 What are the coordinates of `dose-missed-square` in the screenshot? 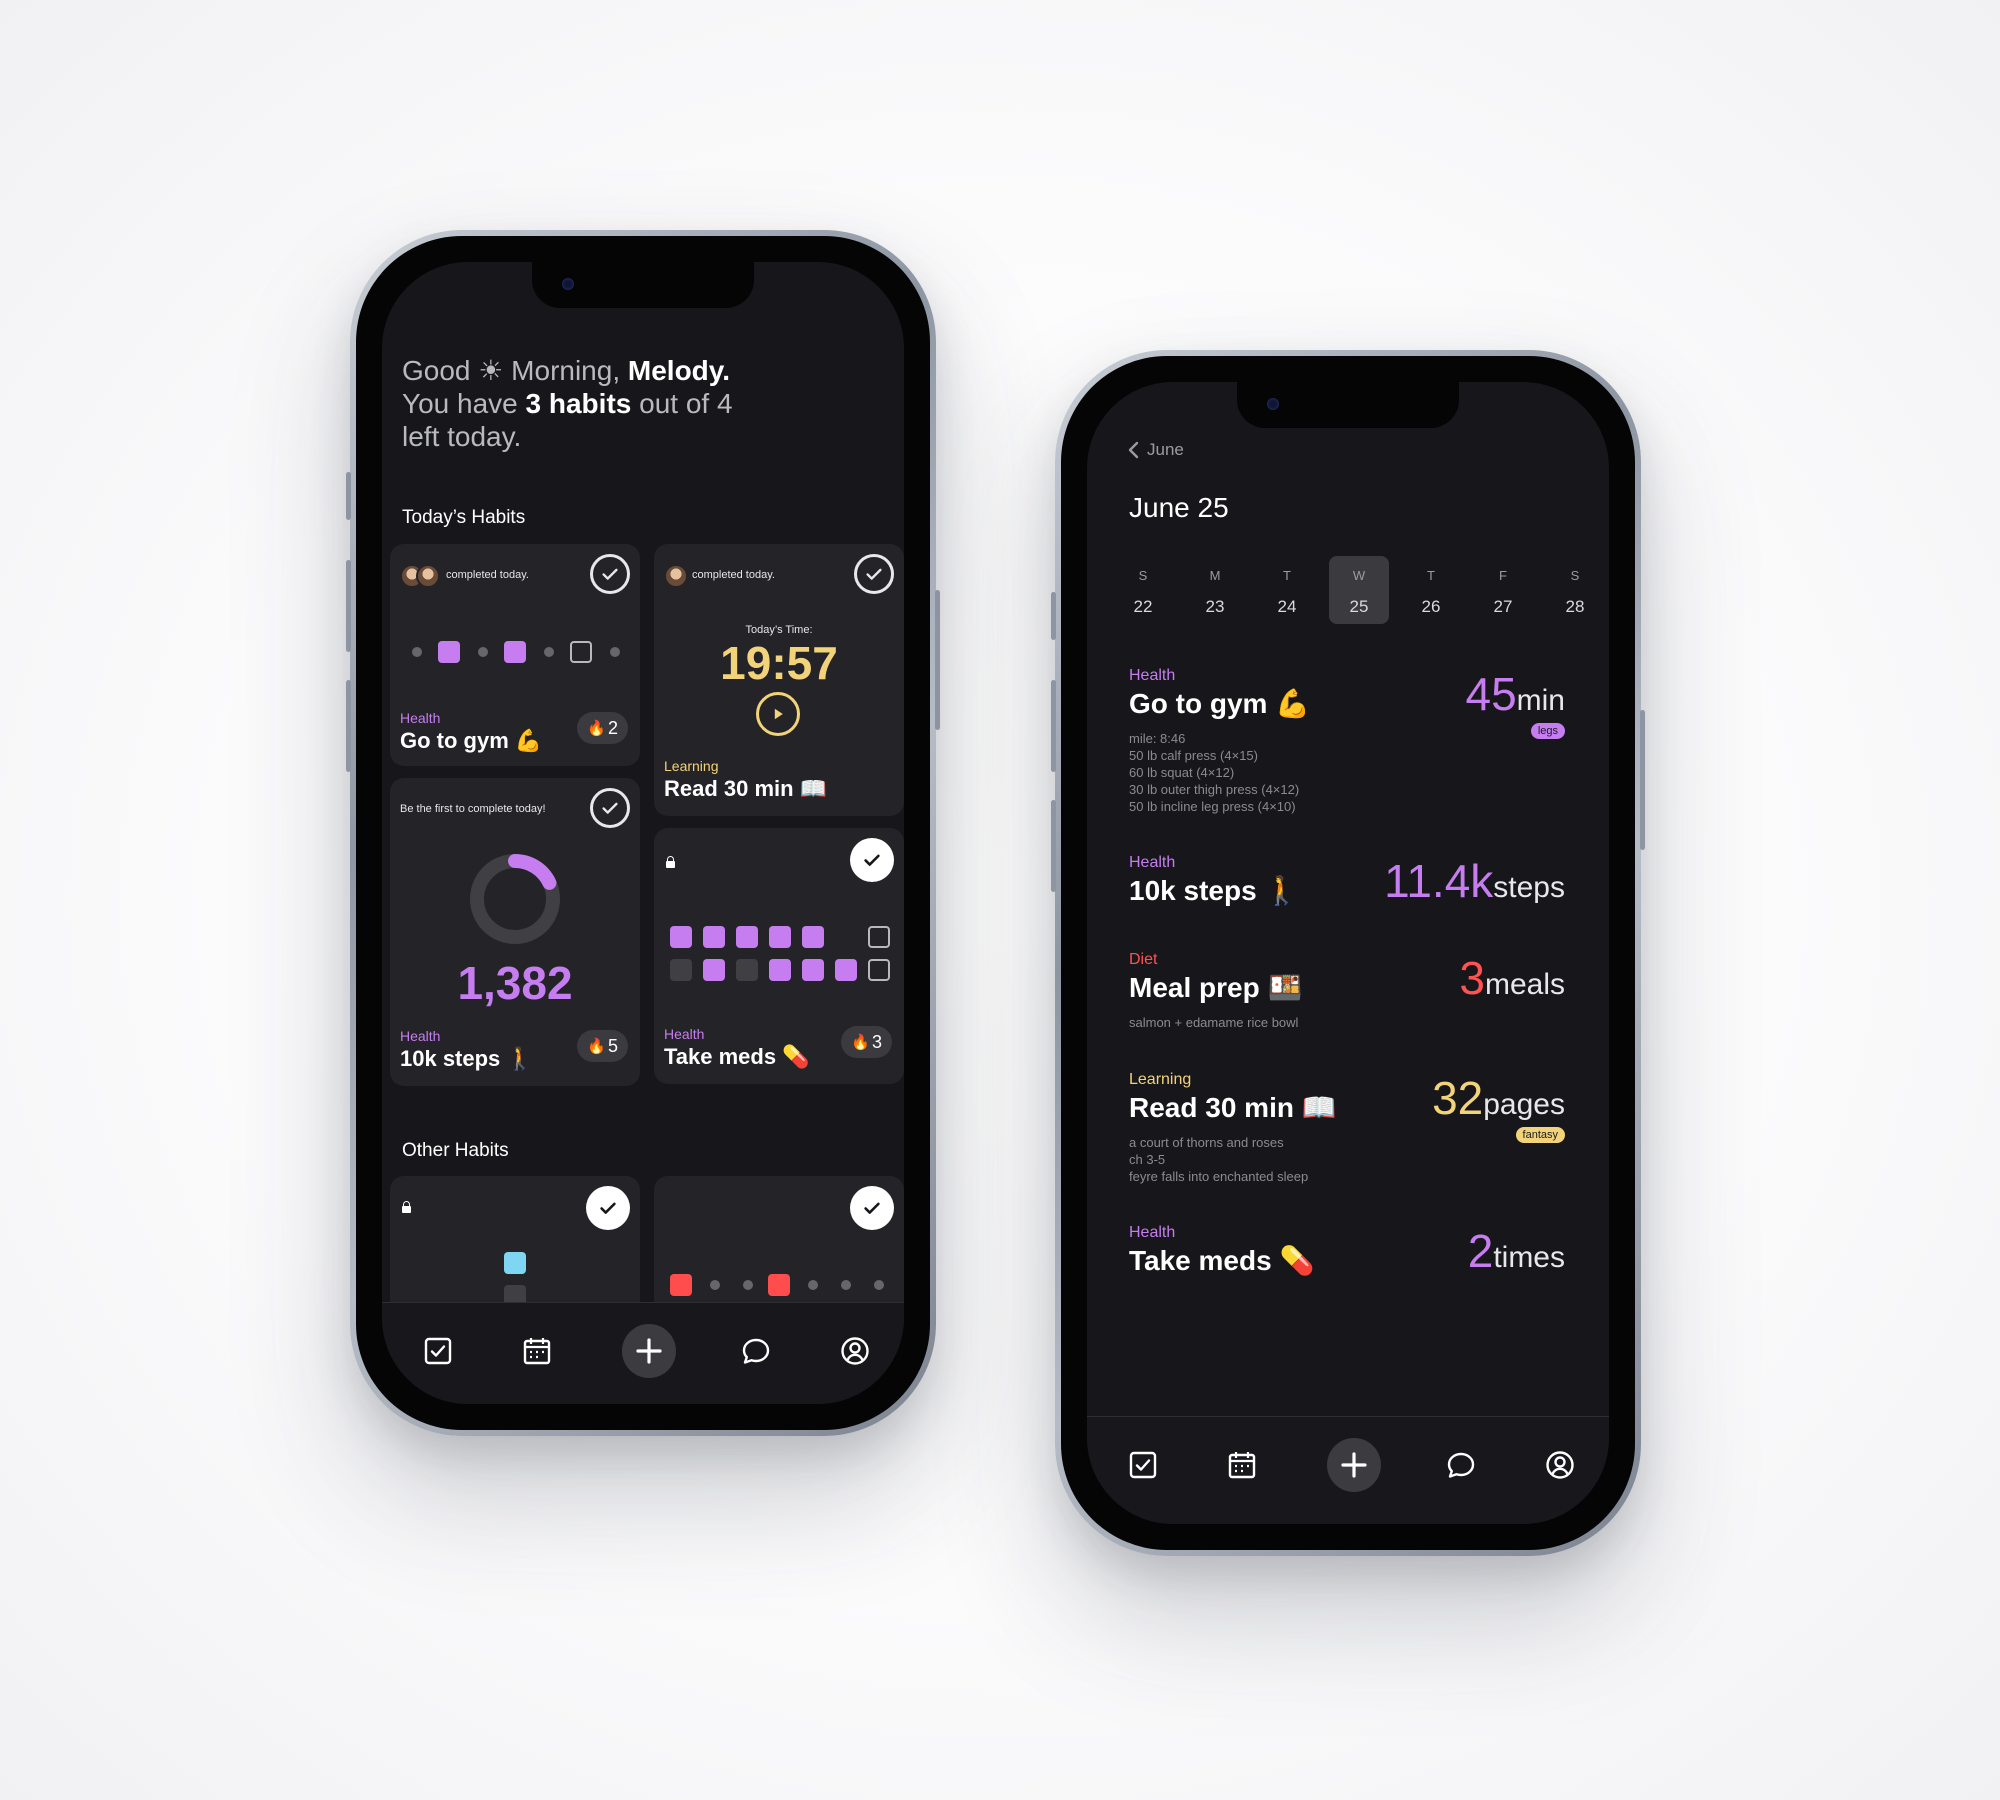 It's located at (681, 970).